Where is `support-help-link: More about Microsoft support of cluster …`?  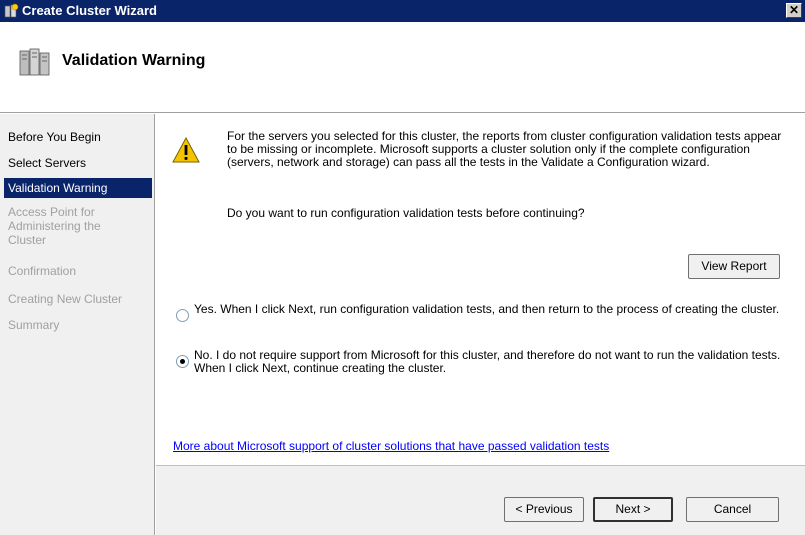 support-help-link: More about Microsoft support of cluster … is located at coordinates (391, 446).